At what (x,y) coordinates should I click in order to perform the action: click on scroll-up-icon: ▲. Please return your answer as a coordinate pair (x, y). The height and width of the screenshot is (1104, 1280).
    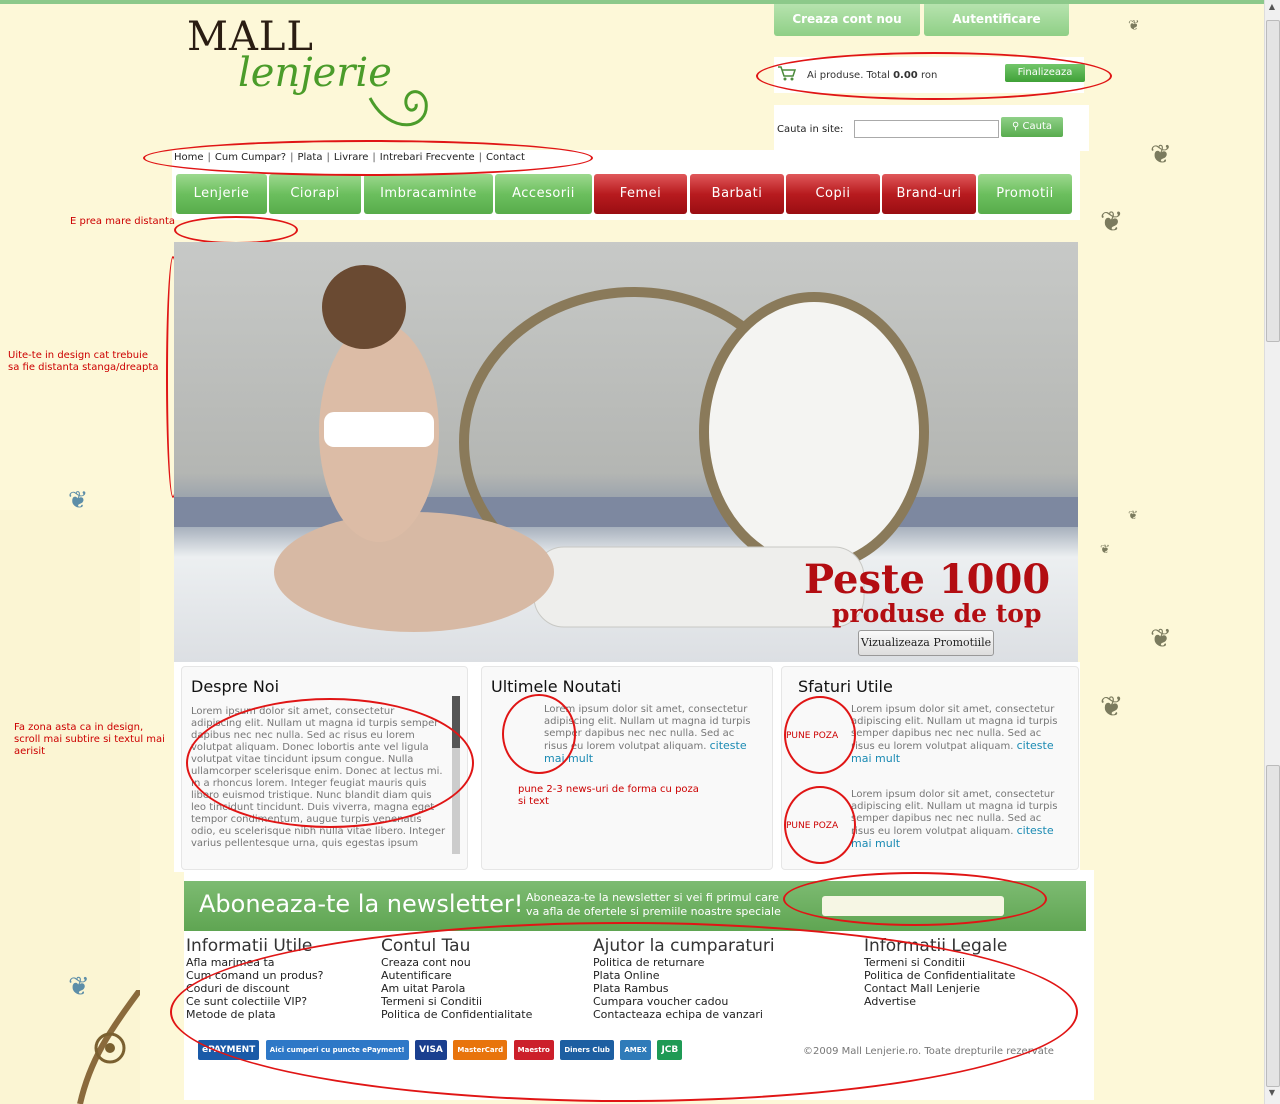
    Looking at the image, I should click on (1272, 8).